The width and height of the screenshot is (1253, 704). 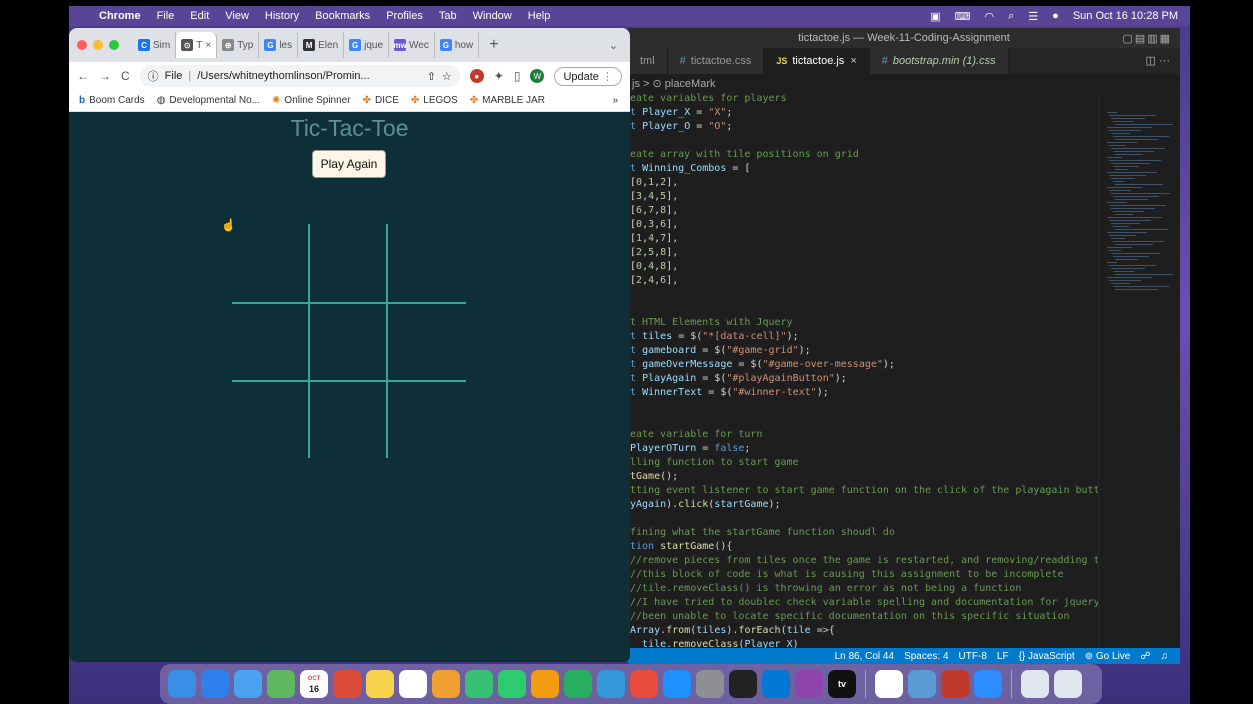 I want to click on bookmark-dice: ✤ DICE, so click(x=381, y=100).